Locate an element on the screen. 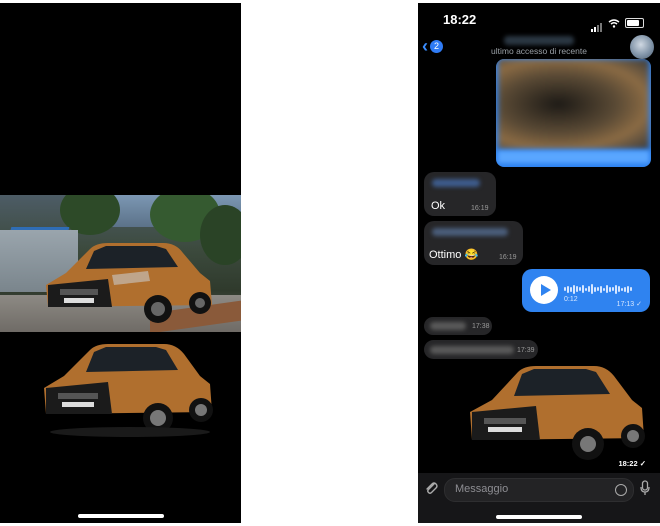 This screenshot has height=526, width=660. message-input-field is located at coordinates (530, 489).